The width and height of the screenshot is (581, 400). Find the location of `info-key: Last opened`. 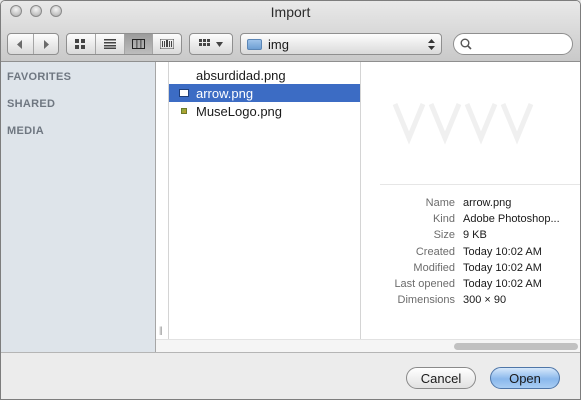

info-key: Last opened is located at coordinates (424, 284).